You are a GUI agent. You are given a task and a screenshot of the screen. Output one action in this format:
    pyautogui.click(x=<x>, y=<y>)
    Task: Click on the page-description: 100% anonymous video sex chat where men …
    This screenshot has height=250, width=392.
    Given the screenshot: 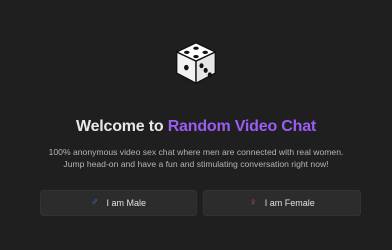 What is the action you would take?
    pyautogui.click(x=196, y=158)
    